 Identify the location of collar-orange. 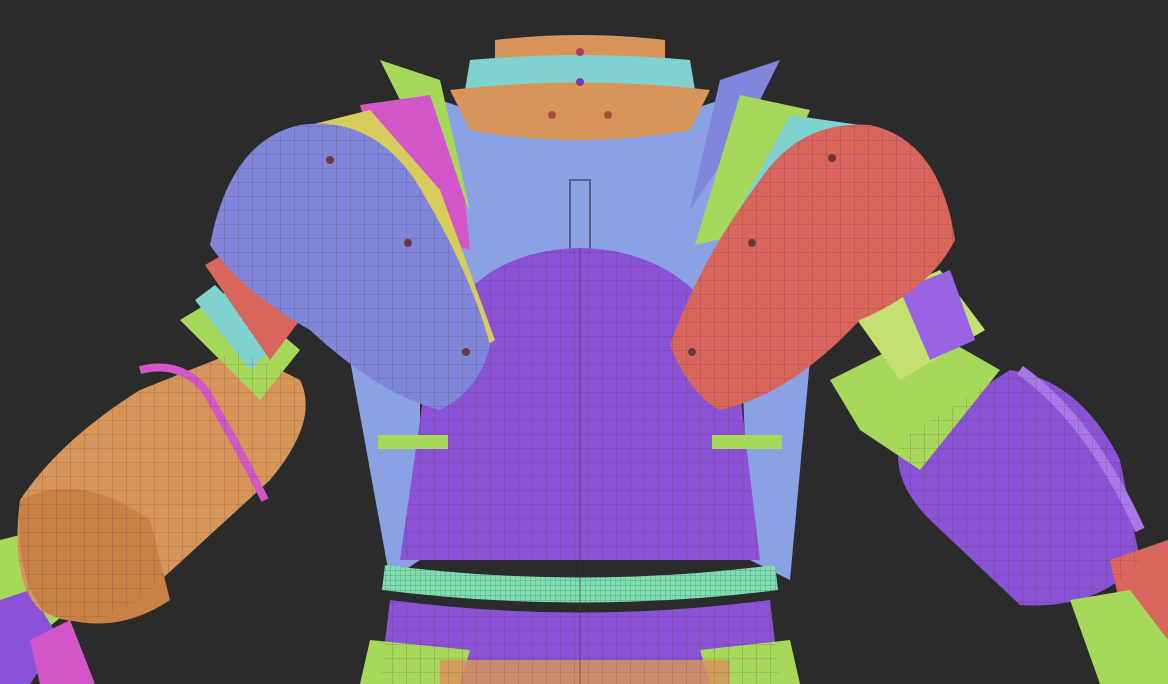
(580, 111).